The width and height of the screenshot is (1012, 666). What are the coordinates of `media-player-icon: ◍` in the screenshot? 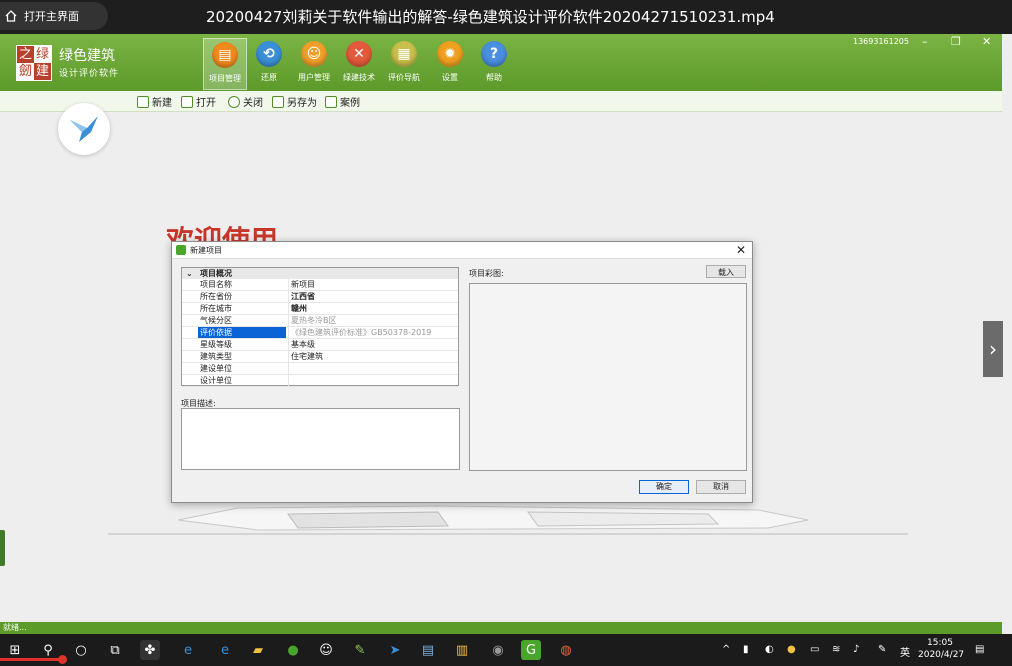 It's located at (566, 650).